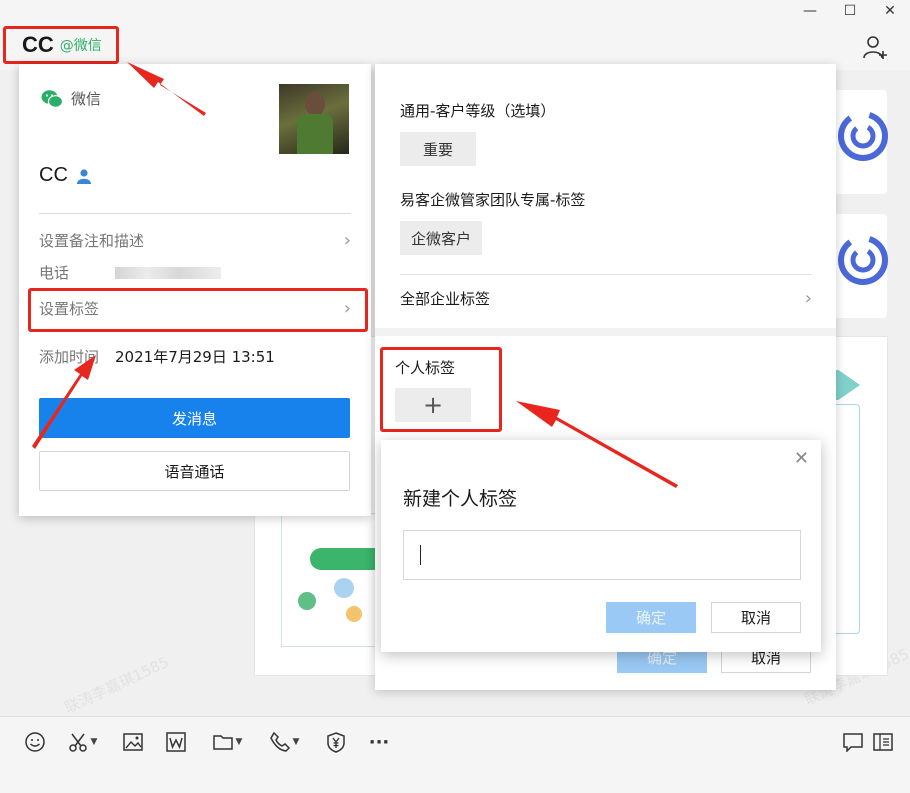  I want to click on image-icon, so click(133, 742).